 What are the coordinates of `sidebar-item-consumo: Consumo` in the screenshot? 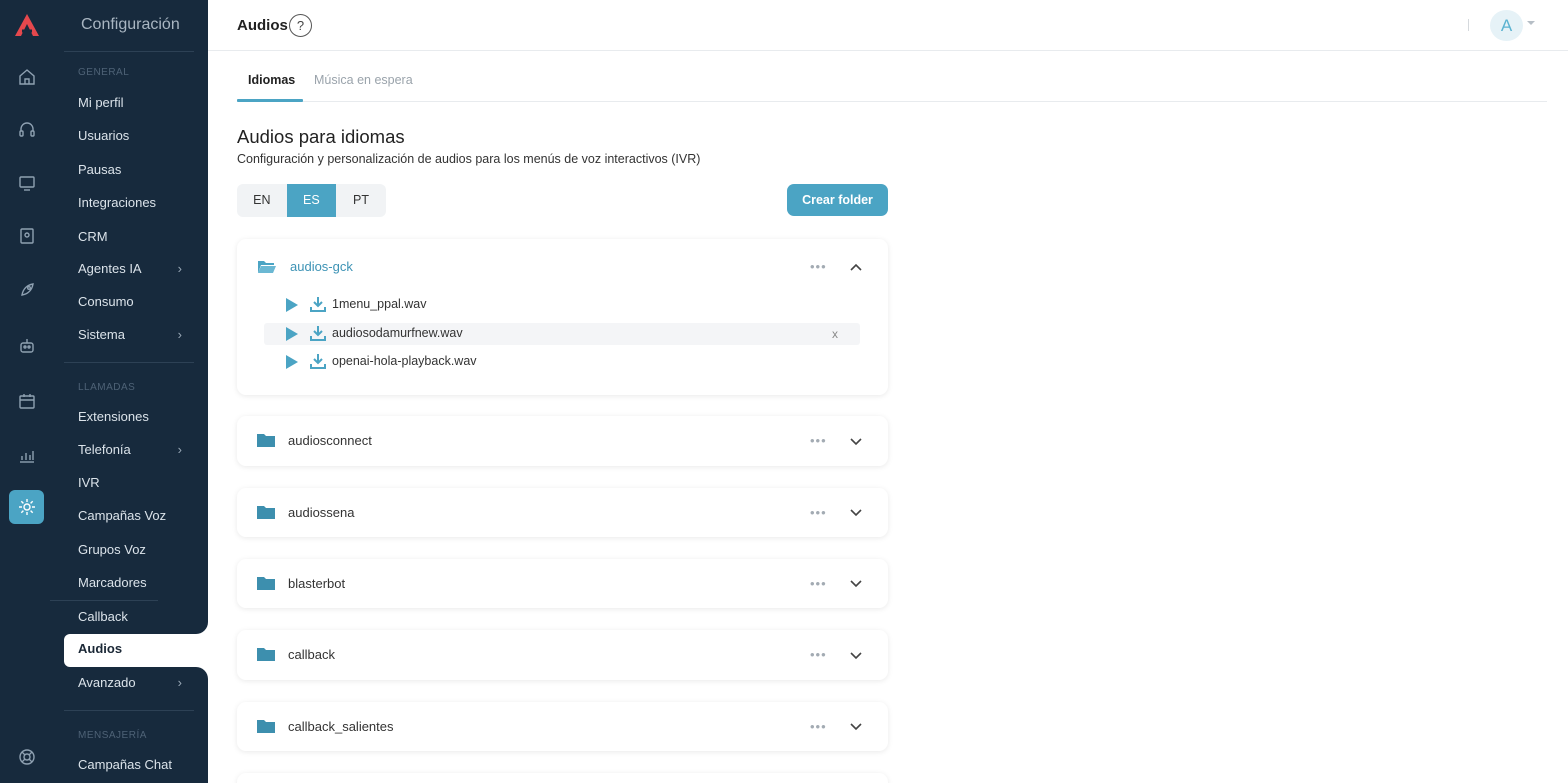 It's located at (143, 302).